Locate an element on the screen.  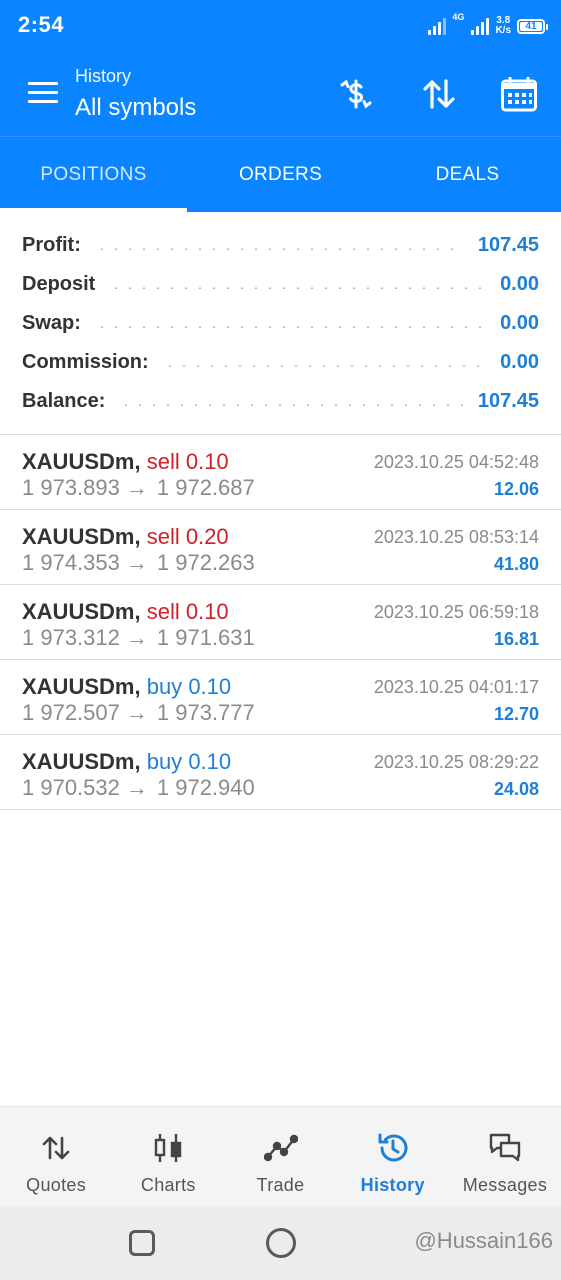
position-profit: 12.06 is located at coordinates (516, 489).